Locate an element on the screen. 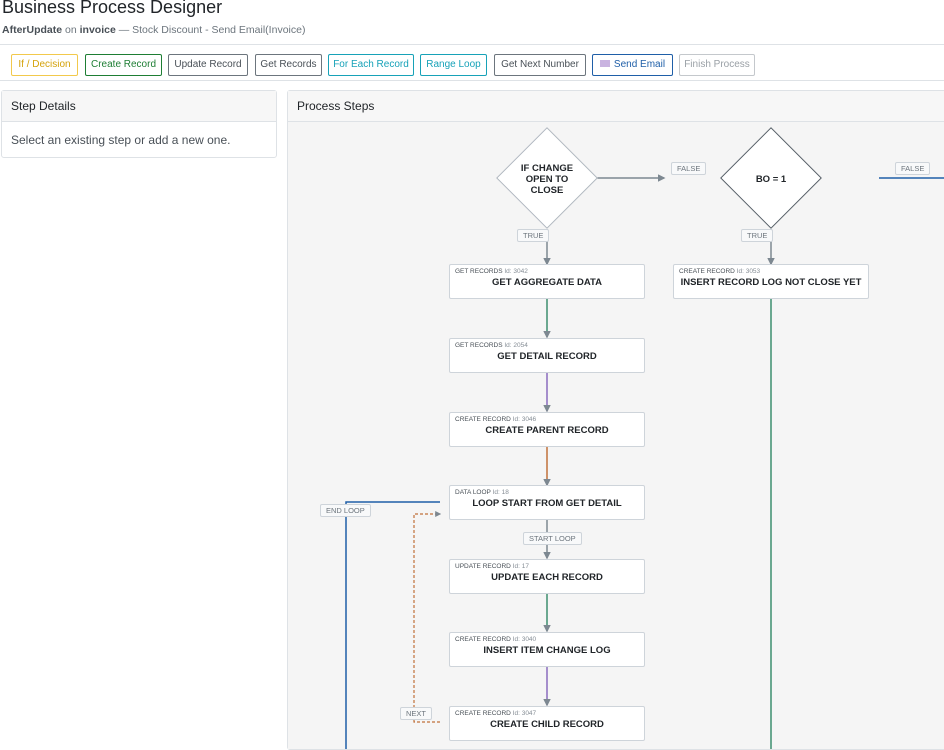 The image size is (944, 750). step-name: CREATE CHILD RECORD is located at coordinates (547, 724).